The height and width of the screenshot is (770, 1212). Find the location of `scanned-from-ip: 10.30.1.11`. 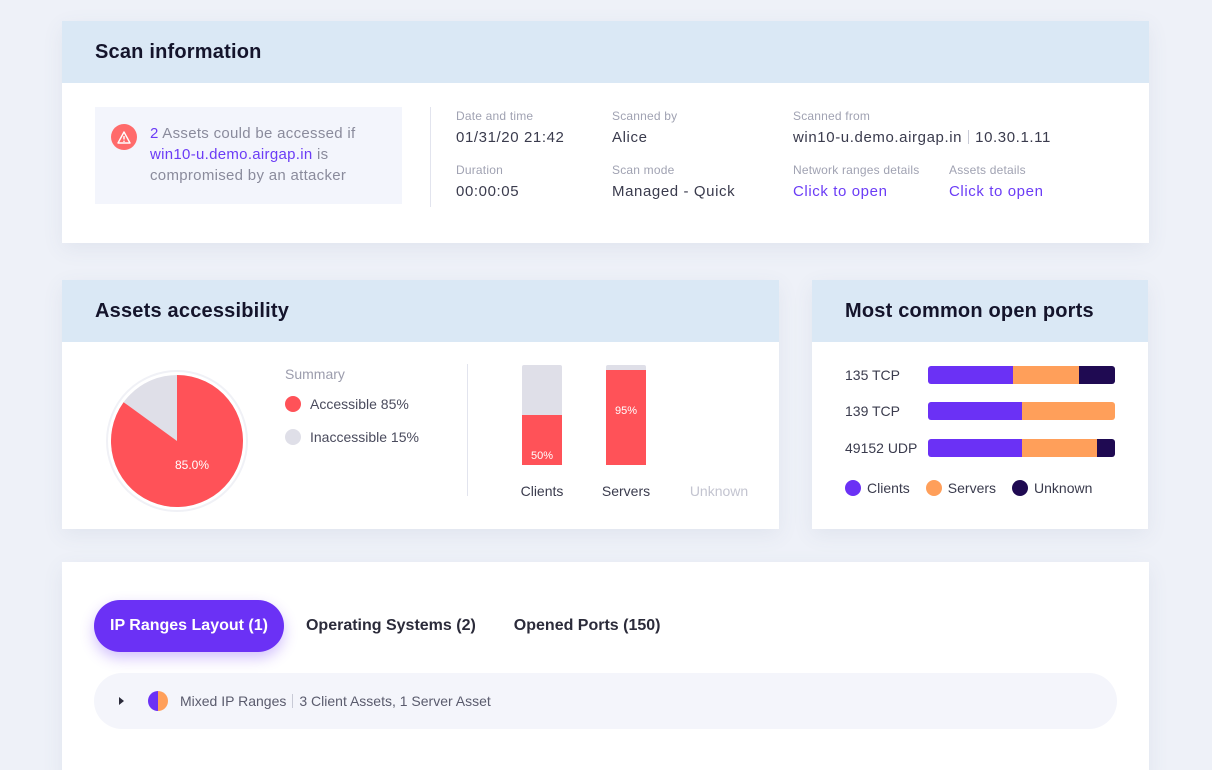

scanned-from-ip: 10.30.1.11 is located at coordinates (1013, 137).